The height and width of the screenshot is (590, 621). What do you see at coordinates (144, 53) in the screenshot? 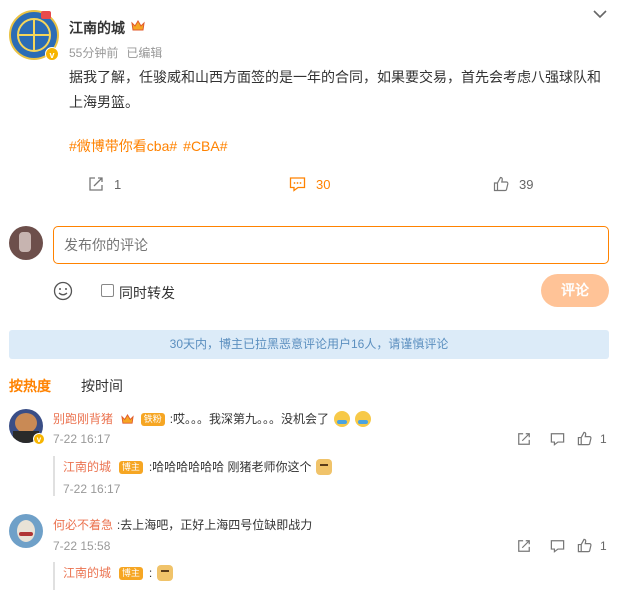
I see `edited-label: 已编辑` at bounding box center [144, 53].